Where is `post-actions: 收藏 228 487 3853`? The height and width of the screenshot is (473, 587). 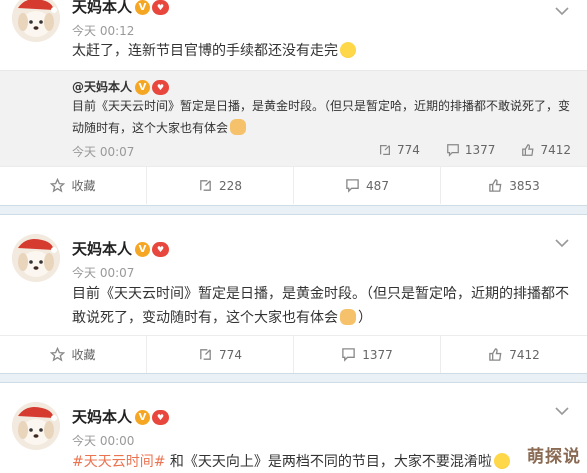 post-actions: 收藏 228 487 3853 is located at coordinates (293, 185).